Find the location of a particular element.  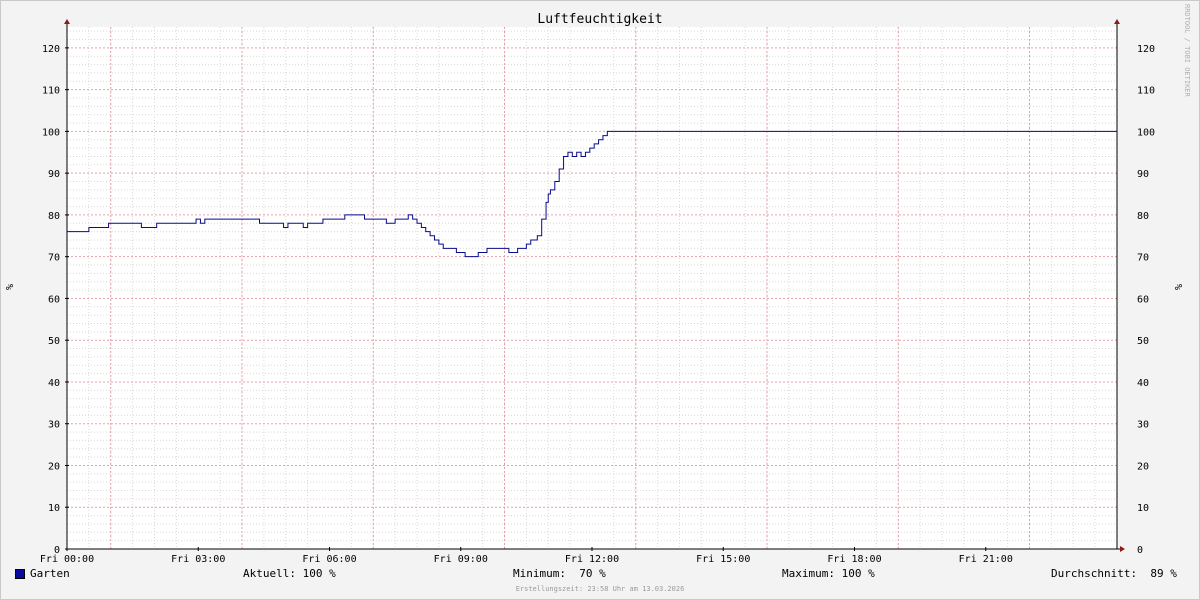

x-tick-label: Fri 15:00 is located at coordinates (723, 559).